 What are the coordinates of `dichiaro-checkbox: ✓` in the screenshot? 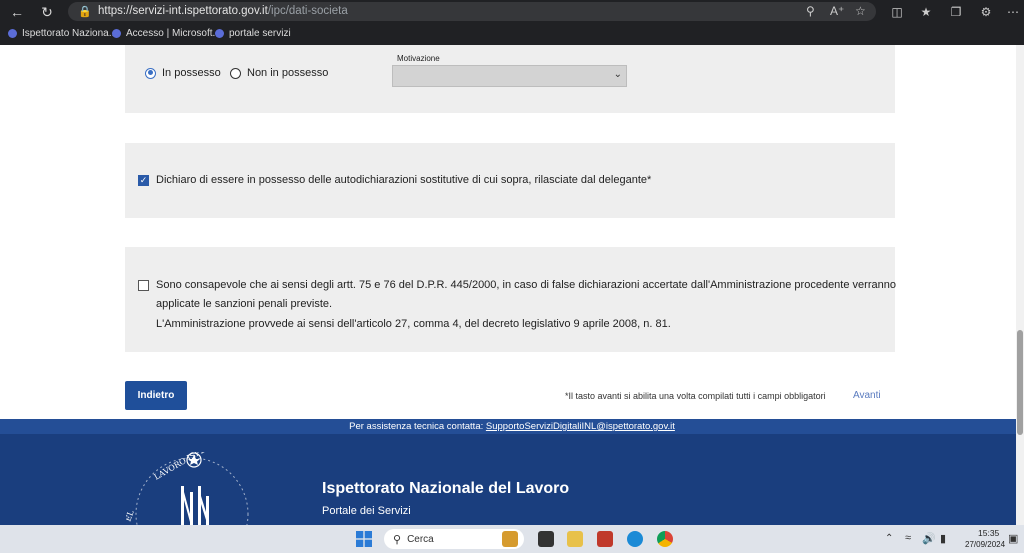 It's located at (143, 180).